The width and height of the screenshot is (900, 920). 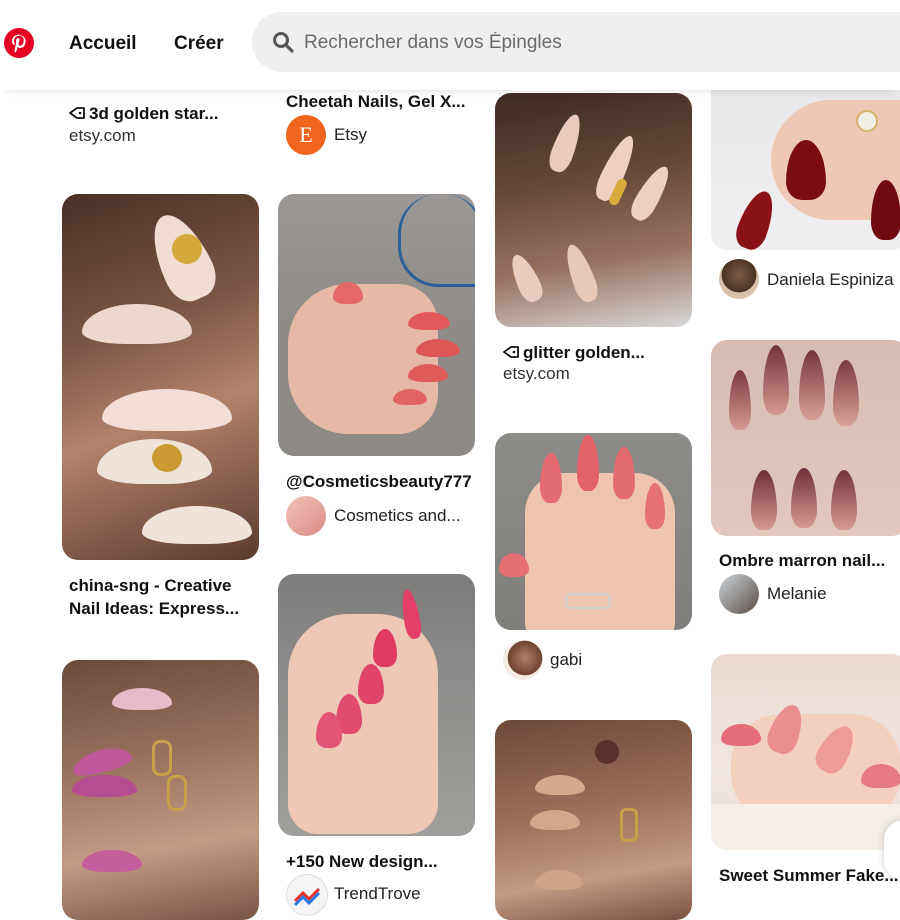 I want to click on trendtrove-logo-icon, so click(x=307, y=897).